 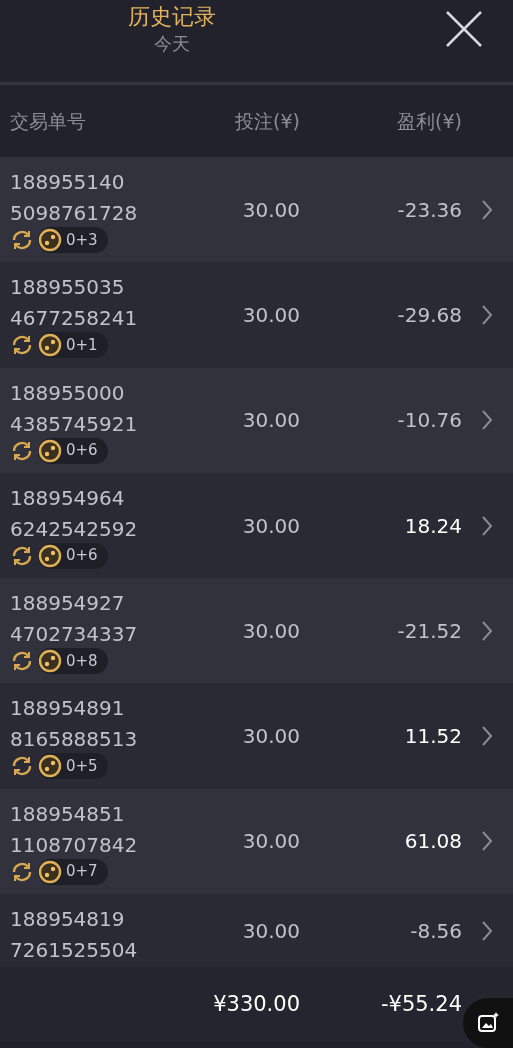 I want to click on table-row: 188955140 5098761728 0+3 30.00 -23.36, so click(x=256, y=210).